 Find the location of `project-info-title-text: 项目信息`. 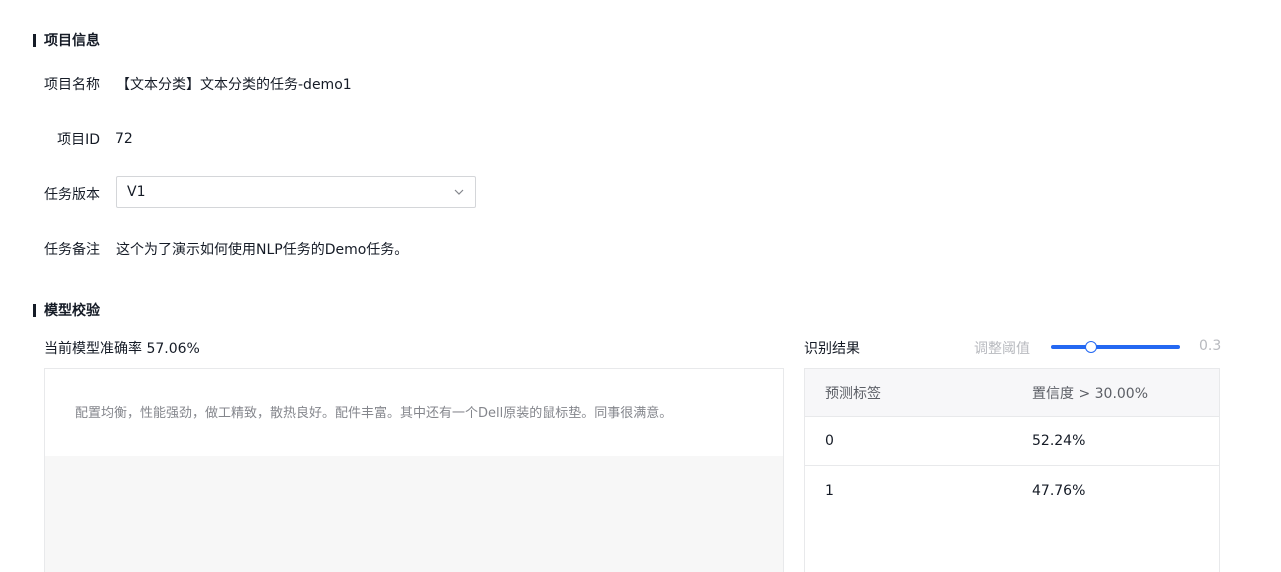

project-info-title-text: 项目信息 is located at coordinates (72, 41).